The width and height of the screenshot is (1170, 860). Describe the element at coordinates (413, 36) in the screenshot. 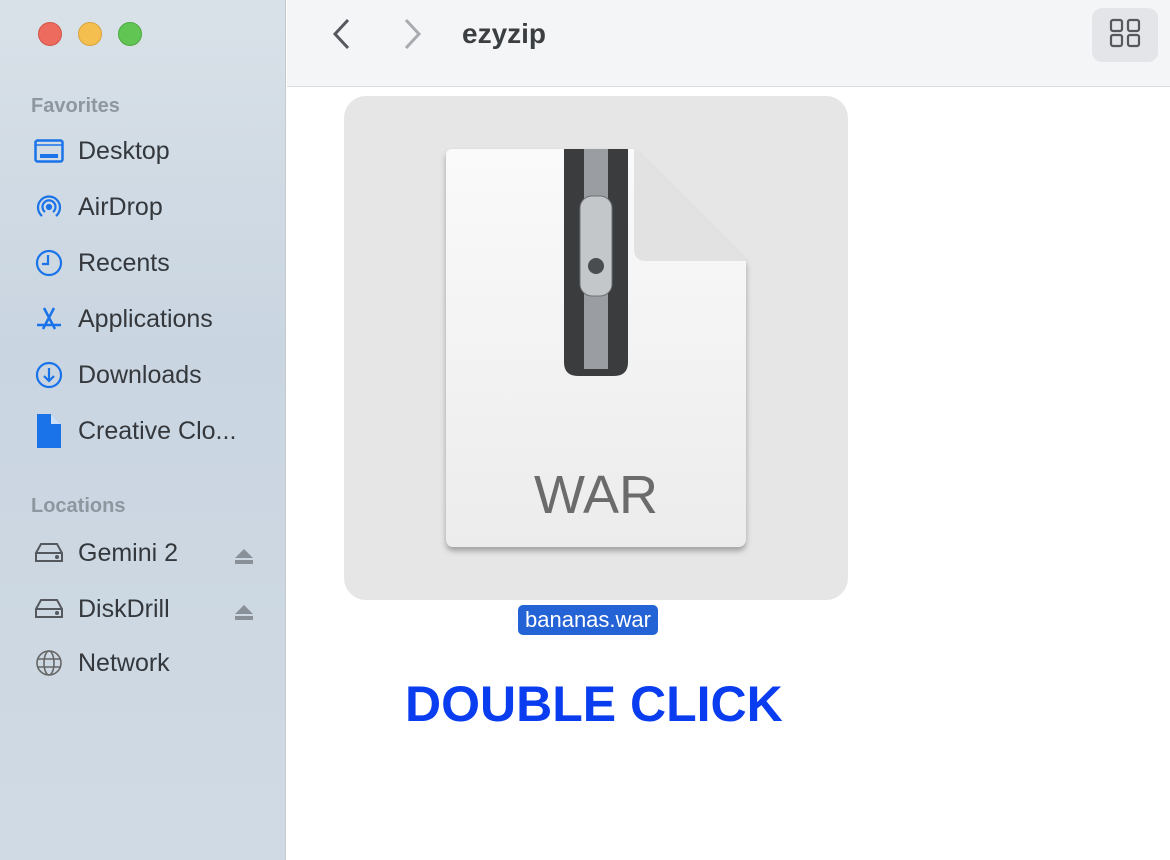

I see `forward-button` at that location.